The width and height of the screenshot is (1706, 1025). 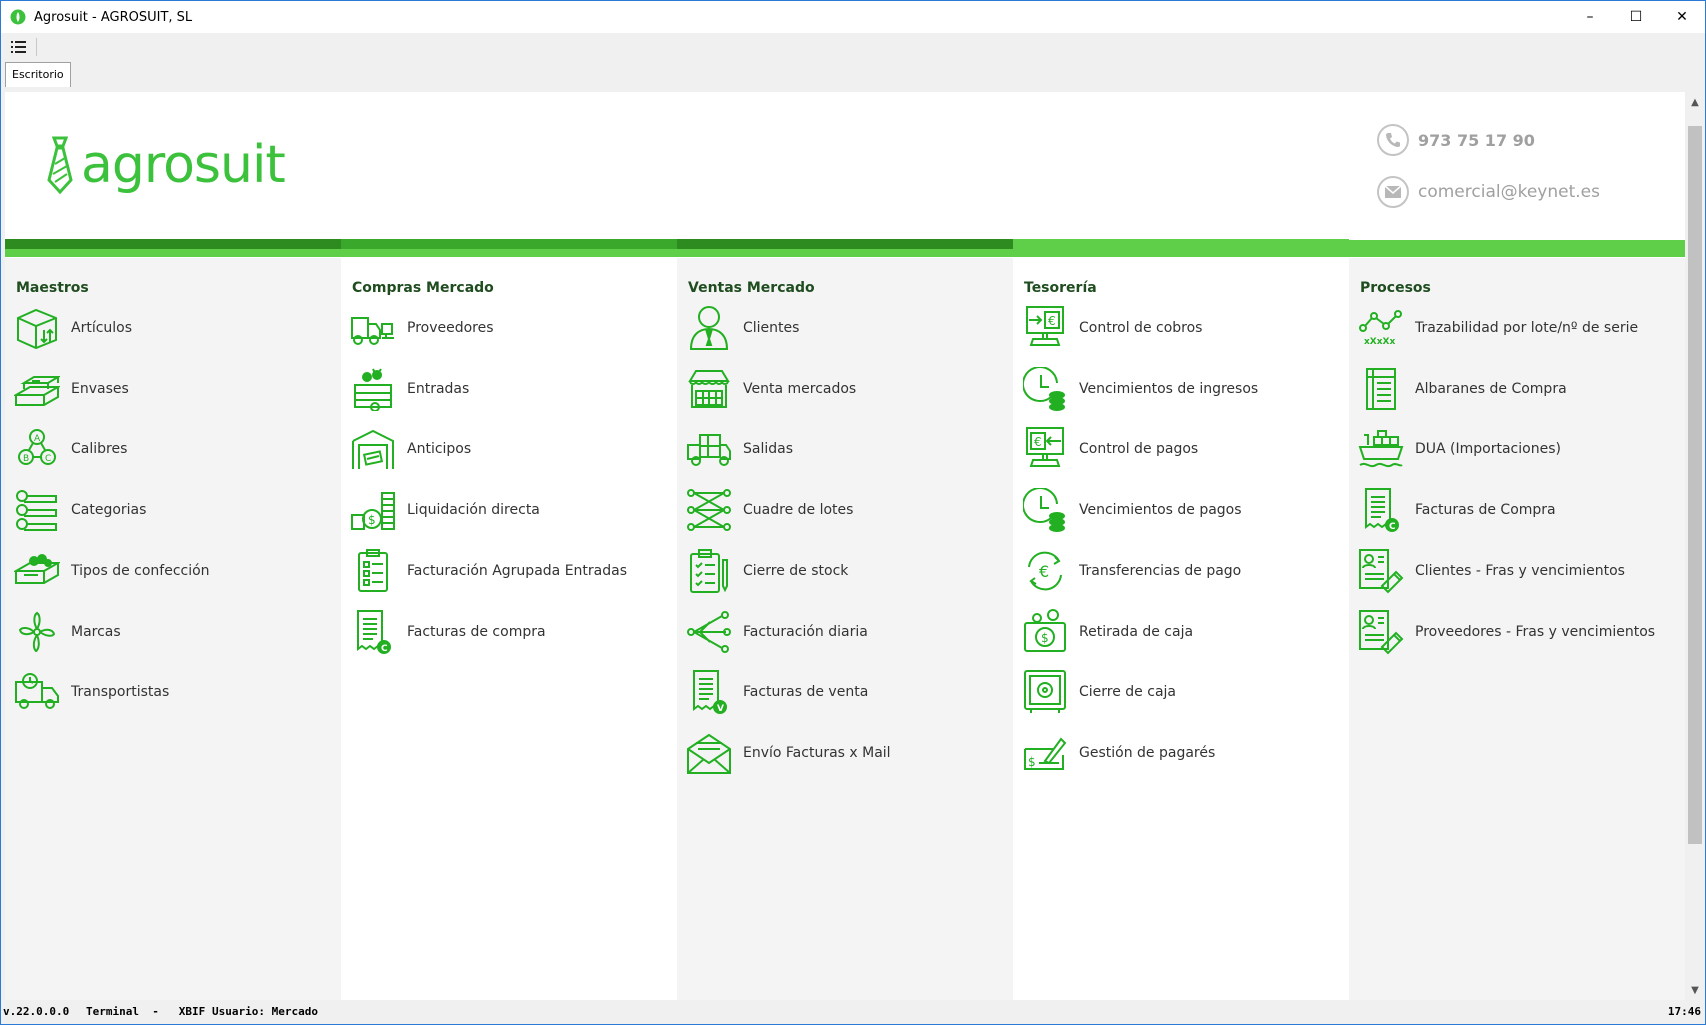 I want to click on menu-item-retirada-caja: $ Retirada de caja, so click(x=1107, y=632).